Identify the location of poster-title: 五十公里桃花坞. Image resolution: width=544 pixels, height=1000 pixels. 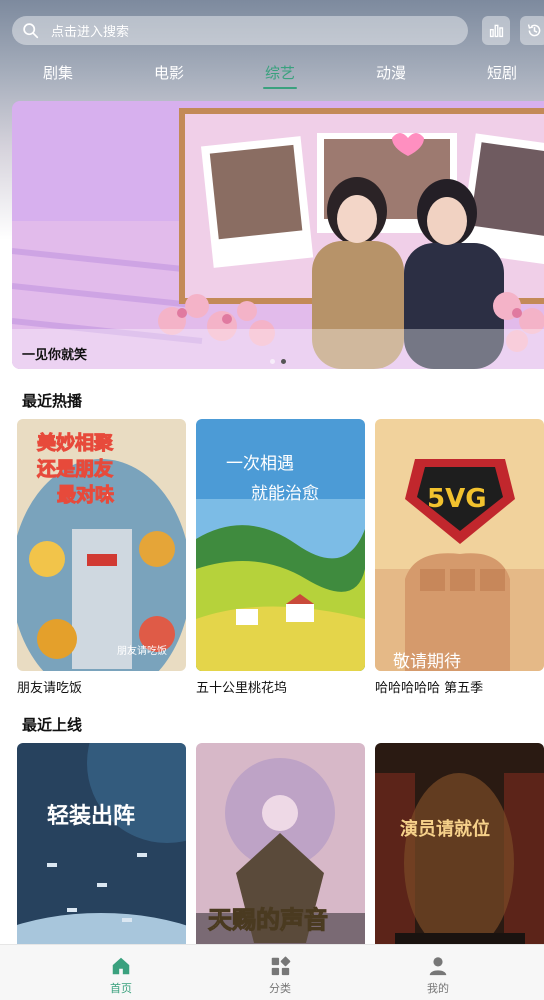
(241, 686).